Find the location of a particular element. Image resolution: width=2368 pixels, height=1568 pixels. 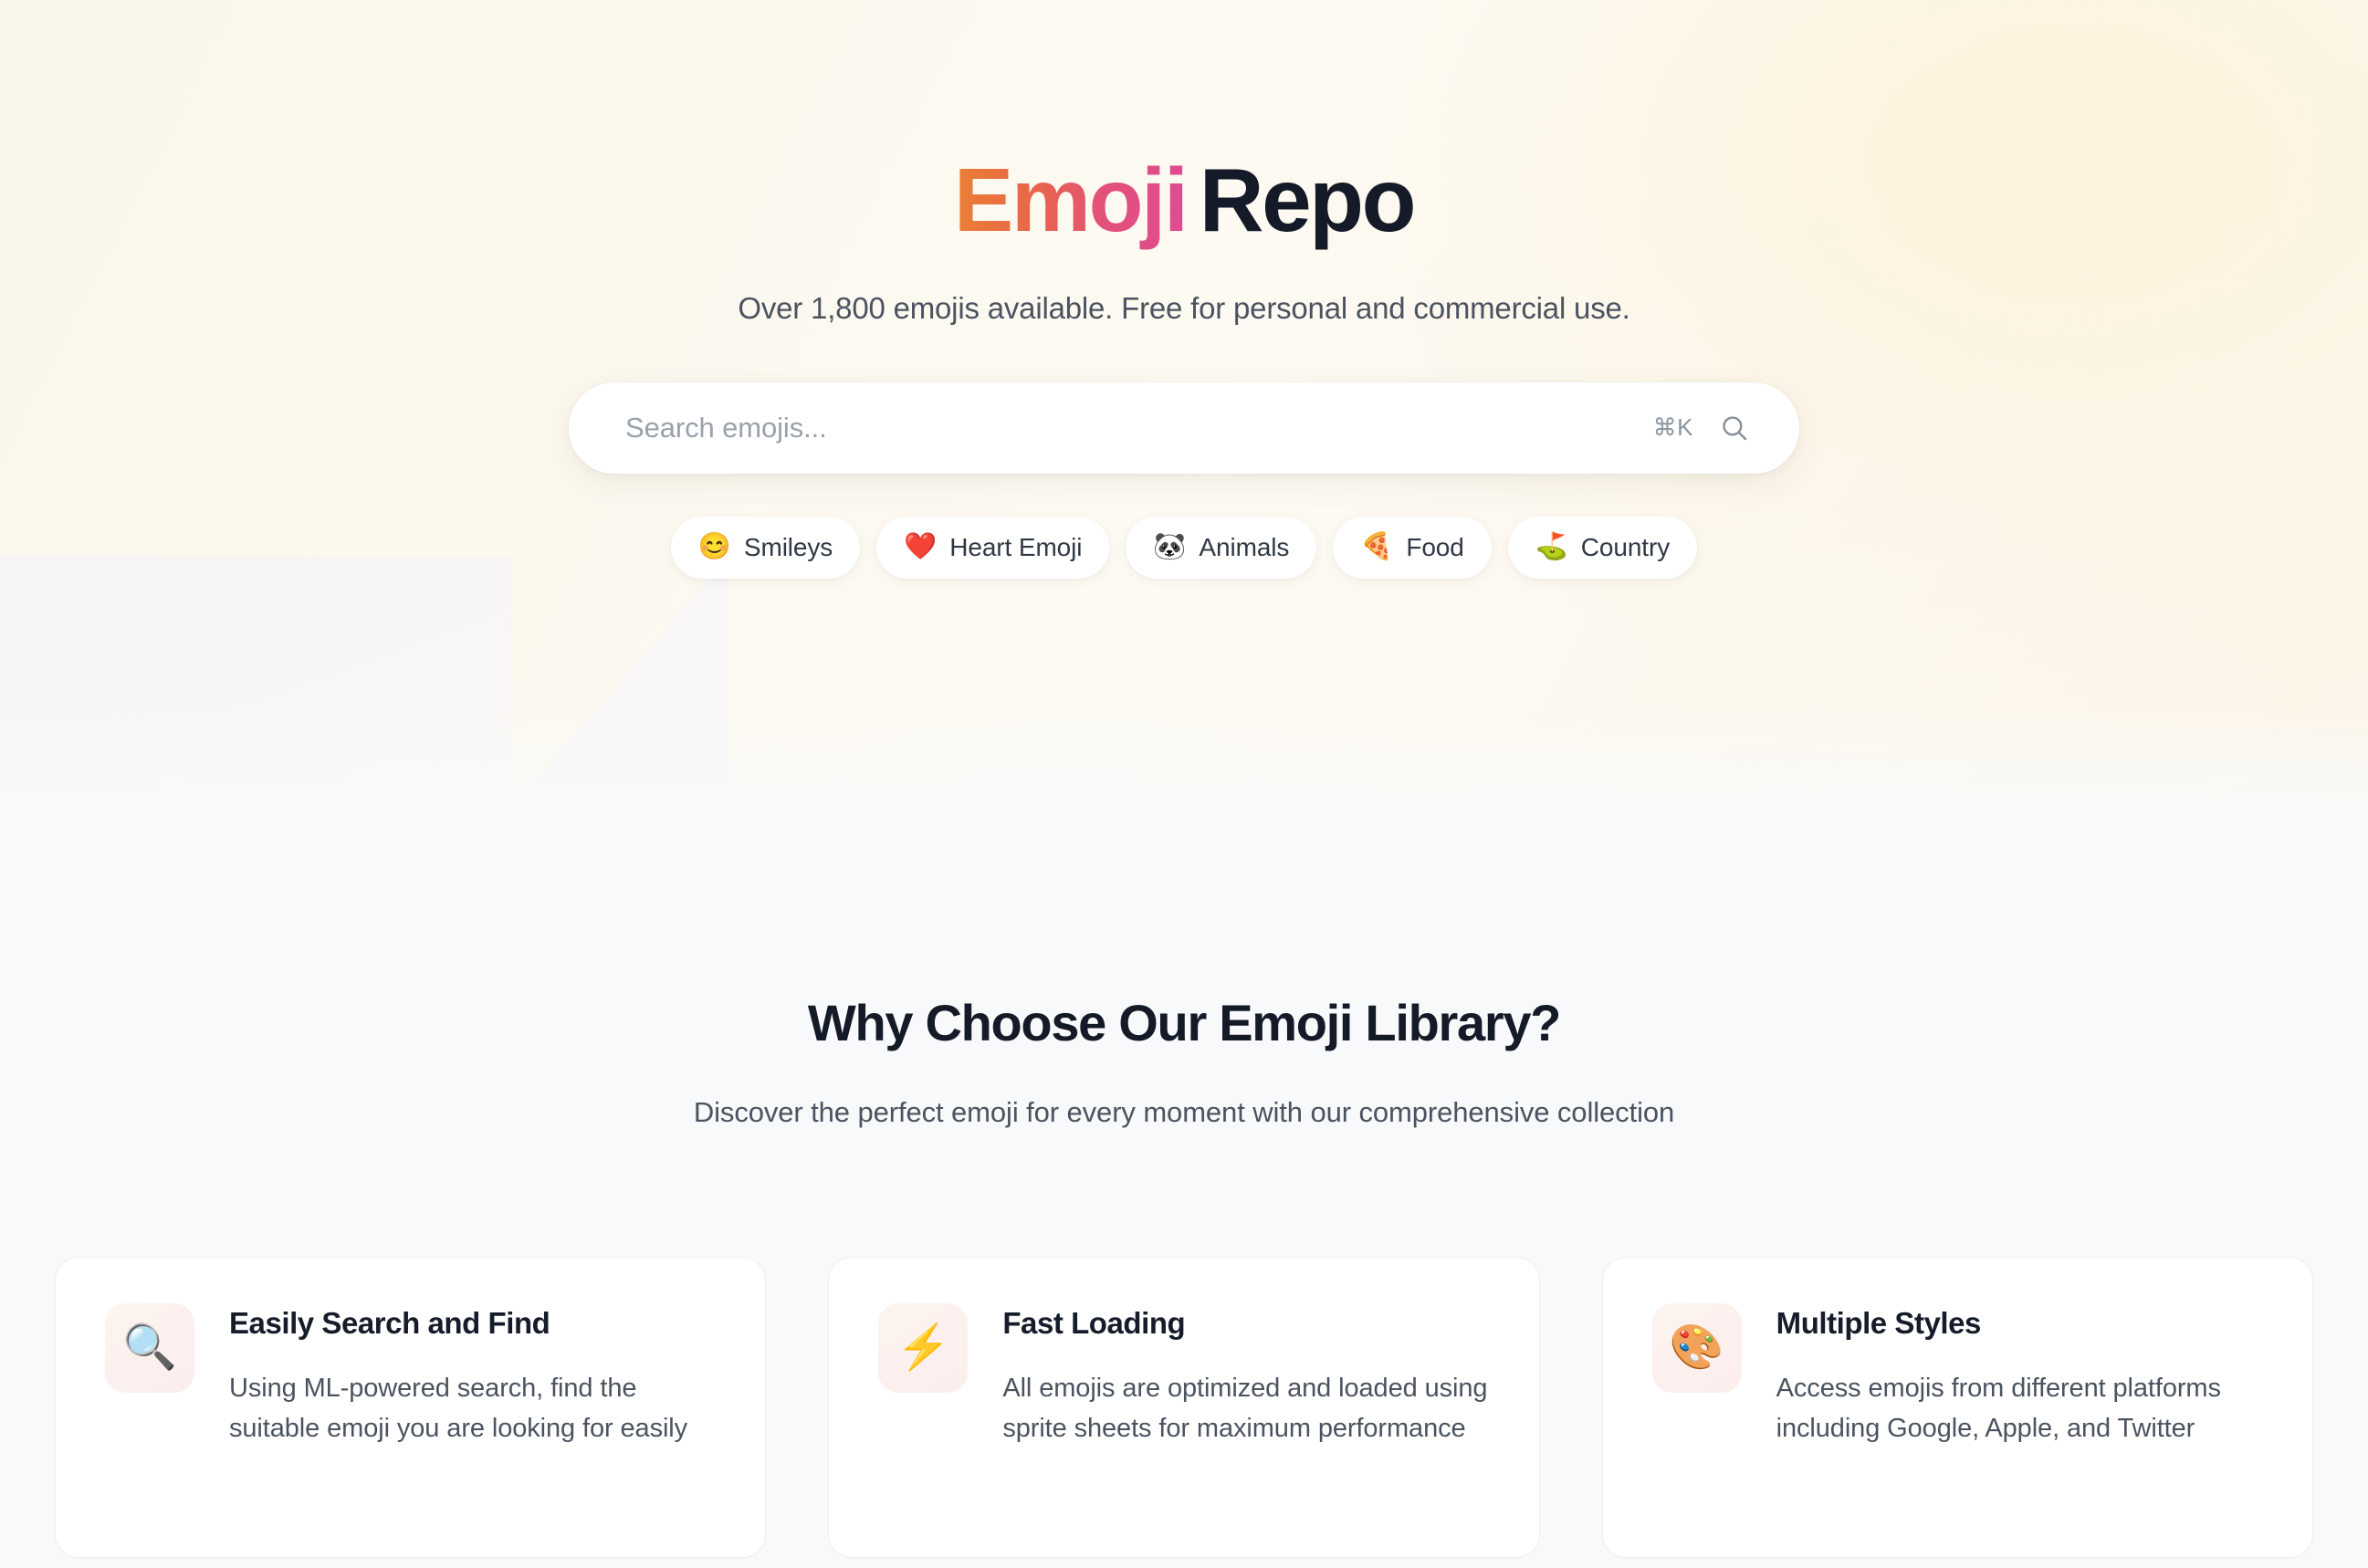

flag-in-hole-icon: ⛳ is located at coordinates (1551, 547).